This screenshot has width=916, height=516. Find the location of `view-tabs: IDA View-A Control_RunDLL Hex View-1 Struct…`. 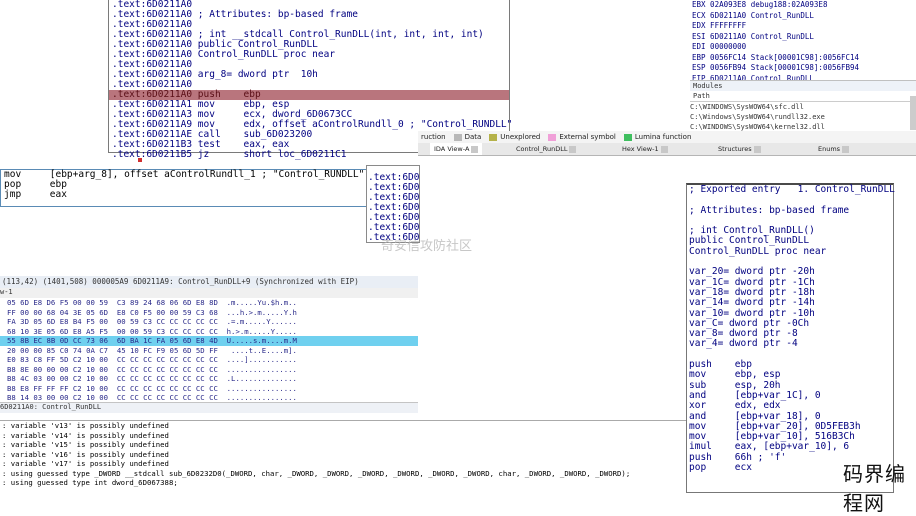

view-tabs: IDA View-A Control_RunDLL Hex View-1 Struct… is located at coordinates (667, 149).